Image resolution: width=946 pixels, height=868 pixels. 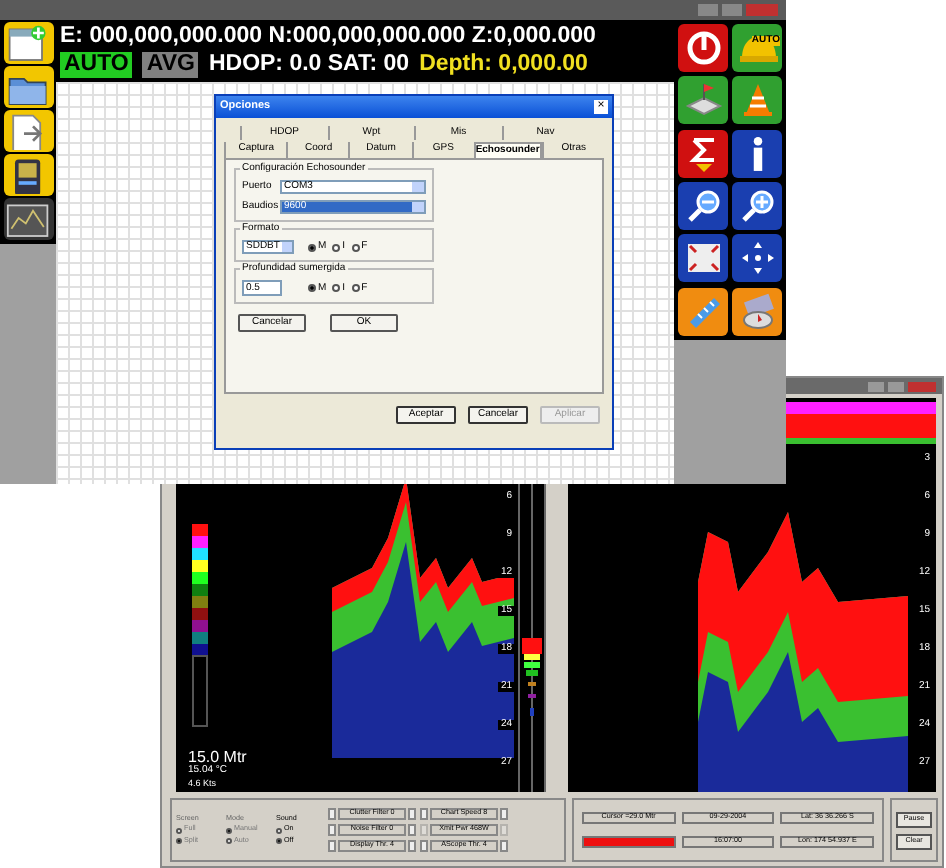 I want to click on move-arrows-icon, so click(x=757, y=258).